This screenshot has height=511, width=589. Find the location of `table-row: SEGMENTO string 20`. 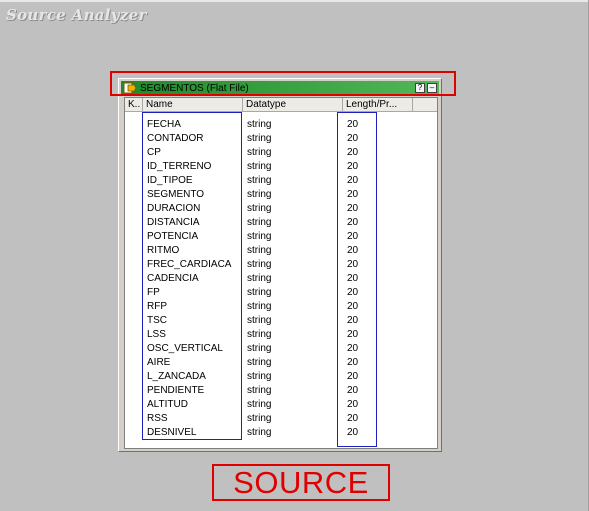

table-row: SEGMENTO string 20 is located at coordinates (281, 195).